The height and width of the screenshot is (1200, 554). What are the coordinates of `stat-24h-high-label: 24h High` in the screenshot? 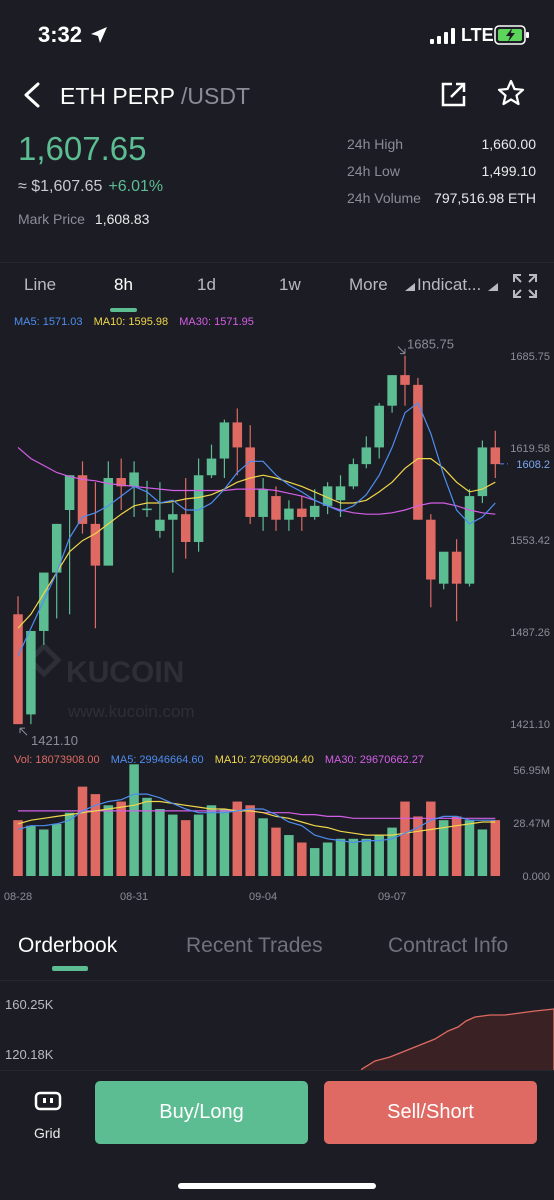 It's located at (375, 144).